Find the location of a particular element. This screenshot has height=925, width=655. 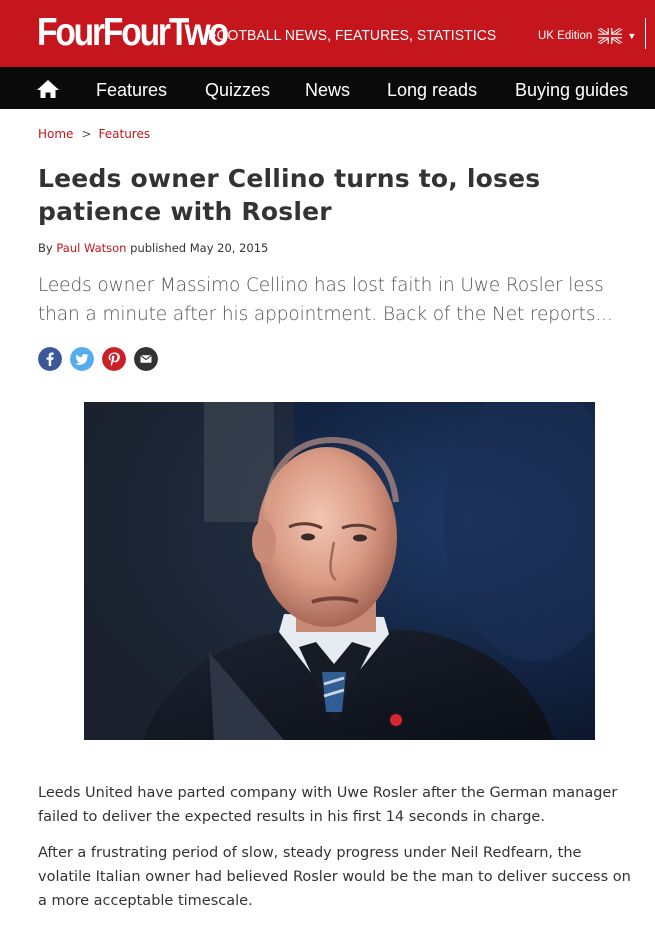

byline-prefix: By is located at coordinates (45, 248).